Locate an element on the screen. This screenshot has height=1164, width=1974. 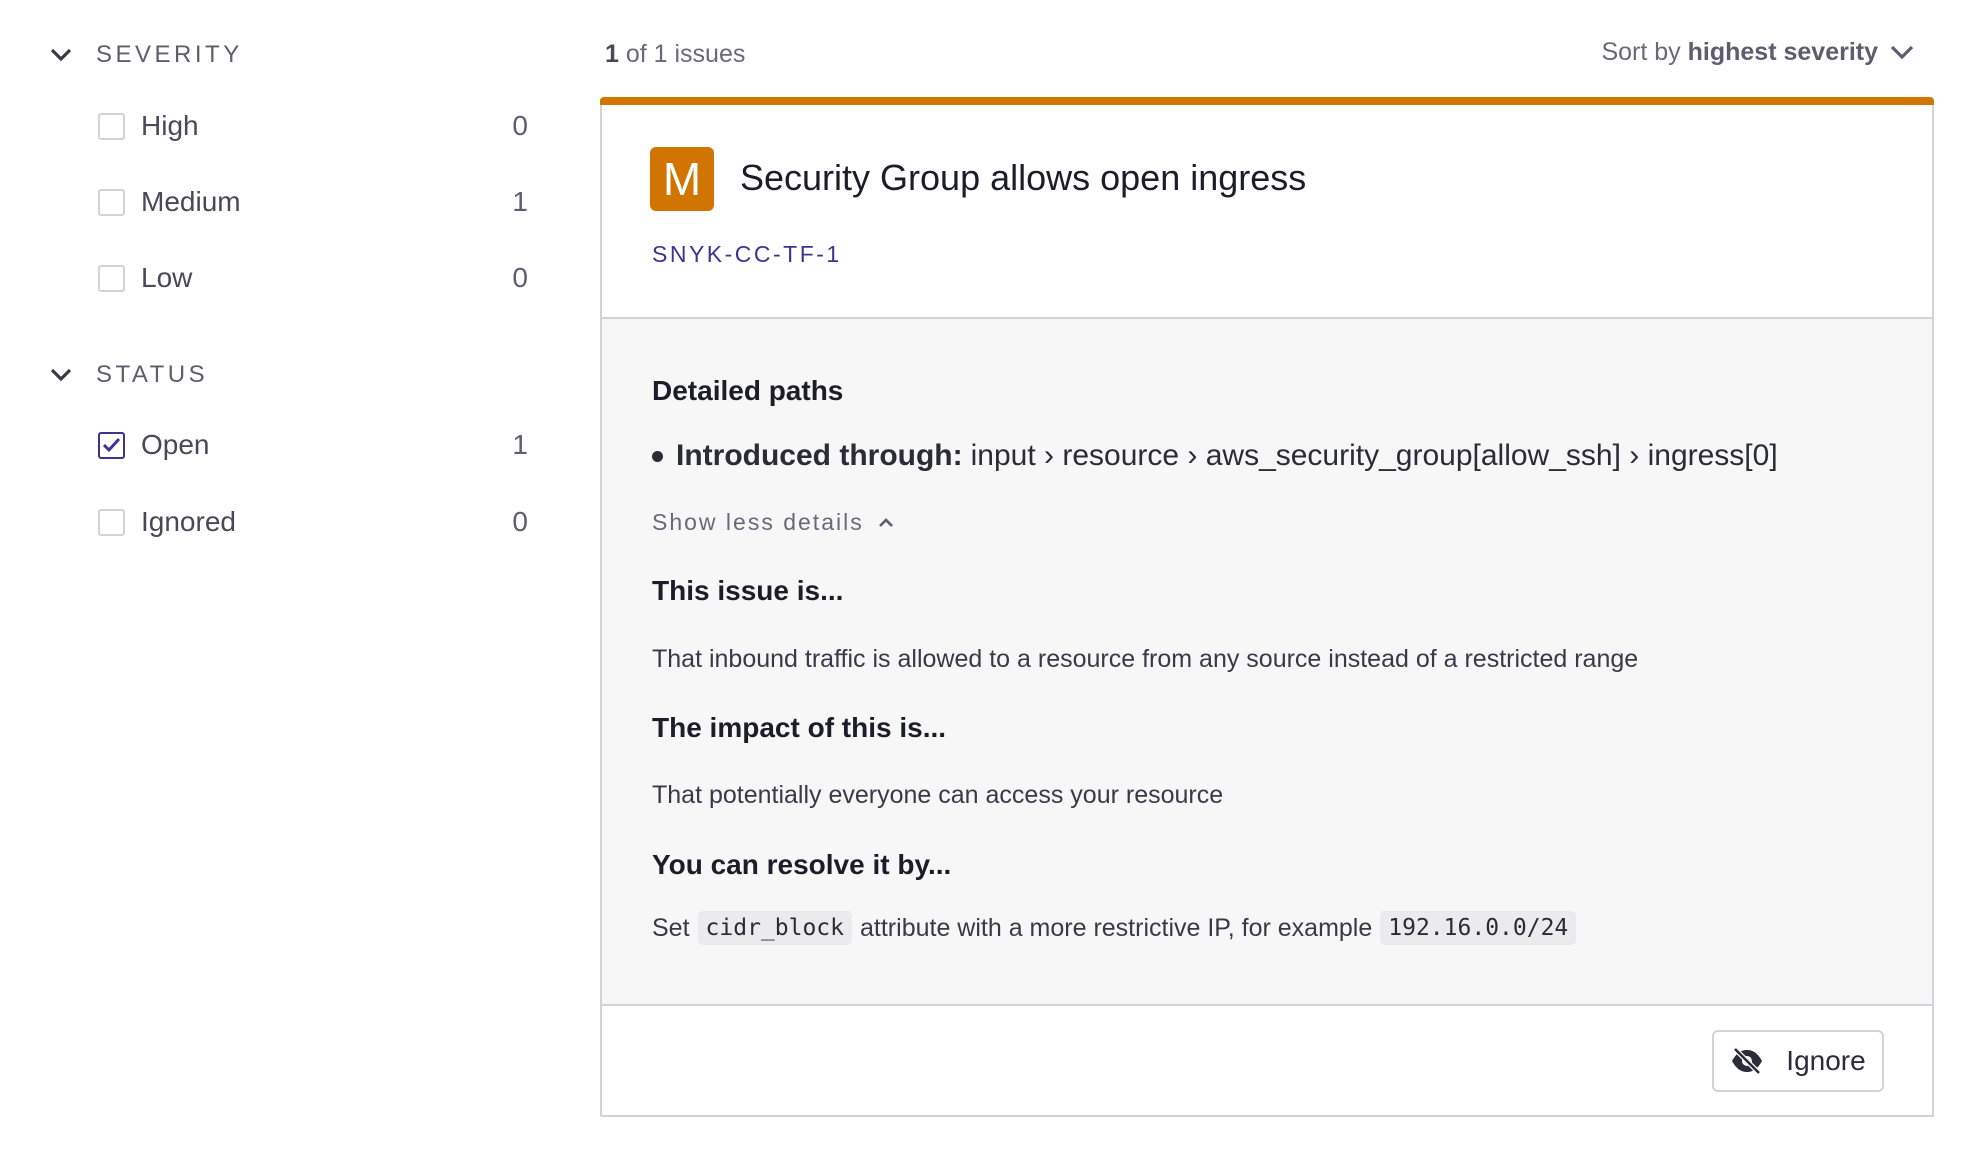
sort-dropdown: Sort by highest severity is located at coordinates (1757, 52).